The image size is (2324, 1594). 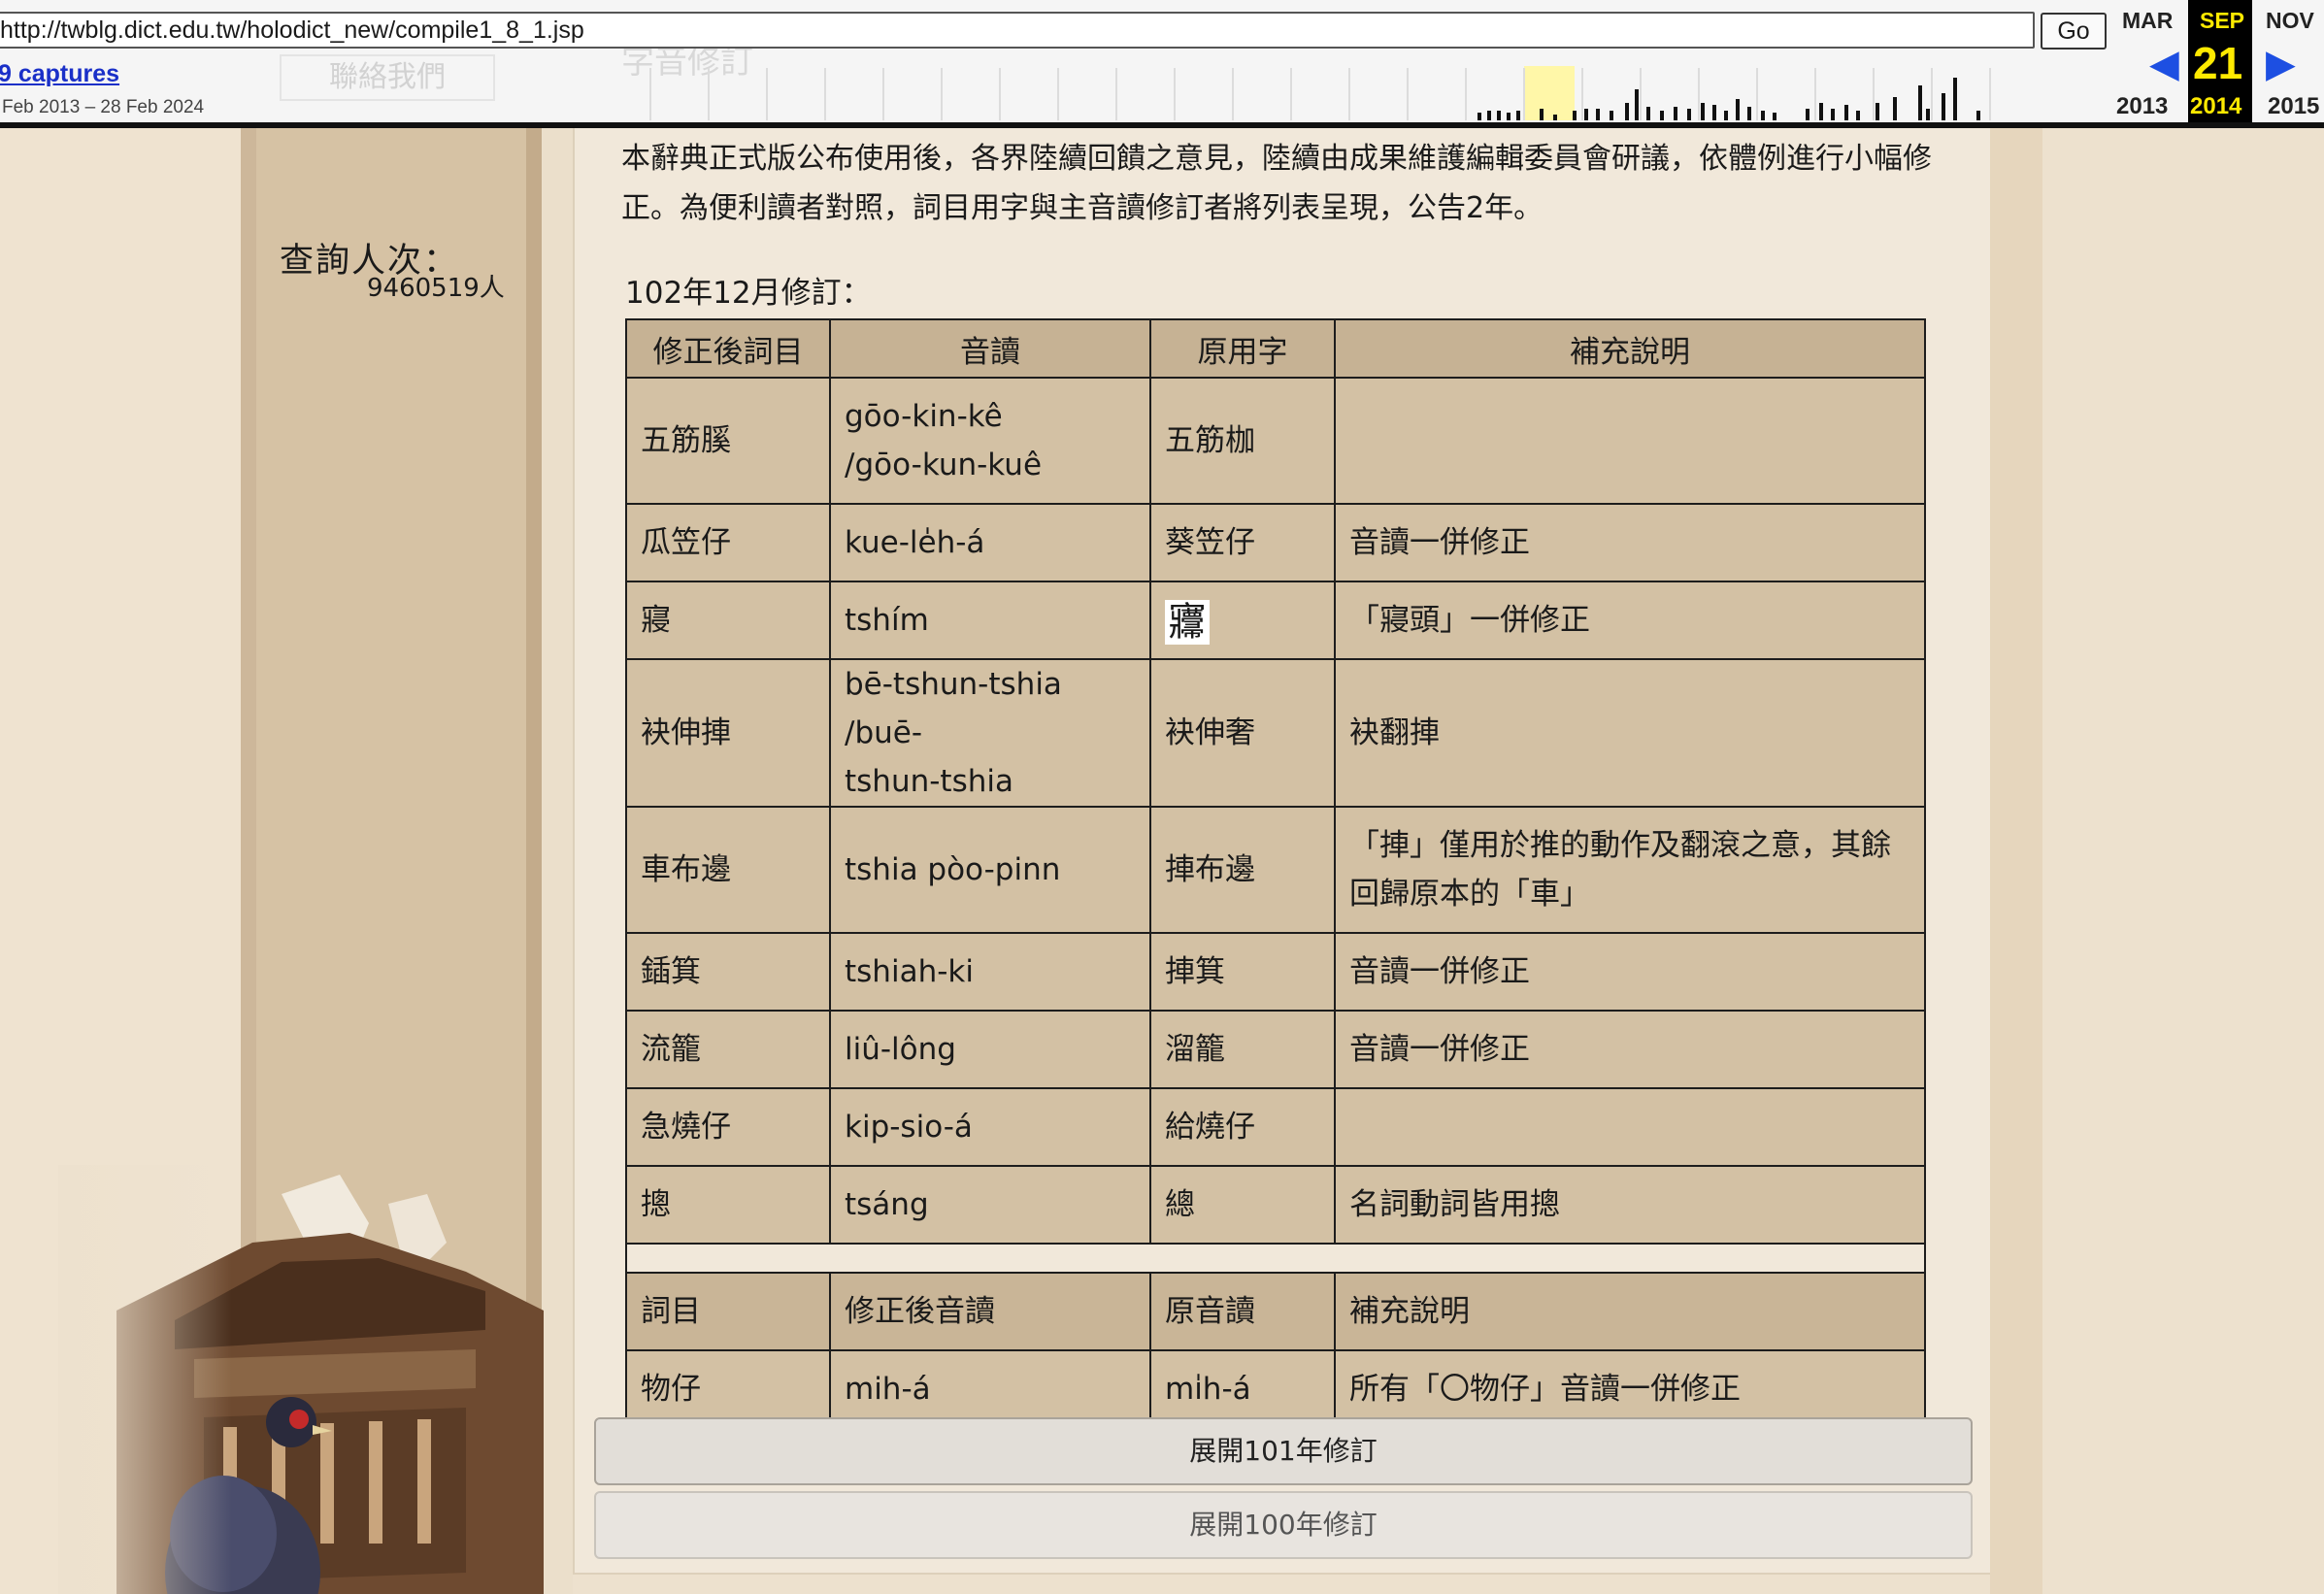 What do you see at coordinates (729, 350) in the screenshot?
I see `column-header: 修正後詞目` at bounding box center [729, 350].